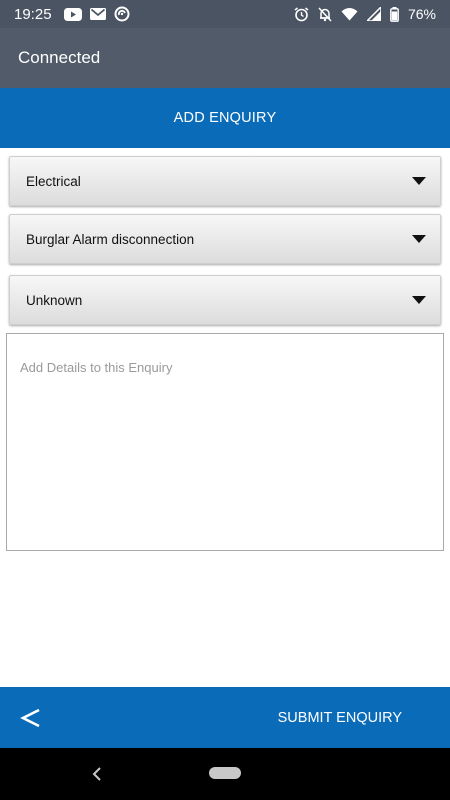  I want to click on gmail-icon, so click(97, 14).